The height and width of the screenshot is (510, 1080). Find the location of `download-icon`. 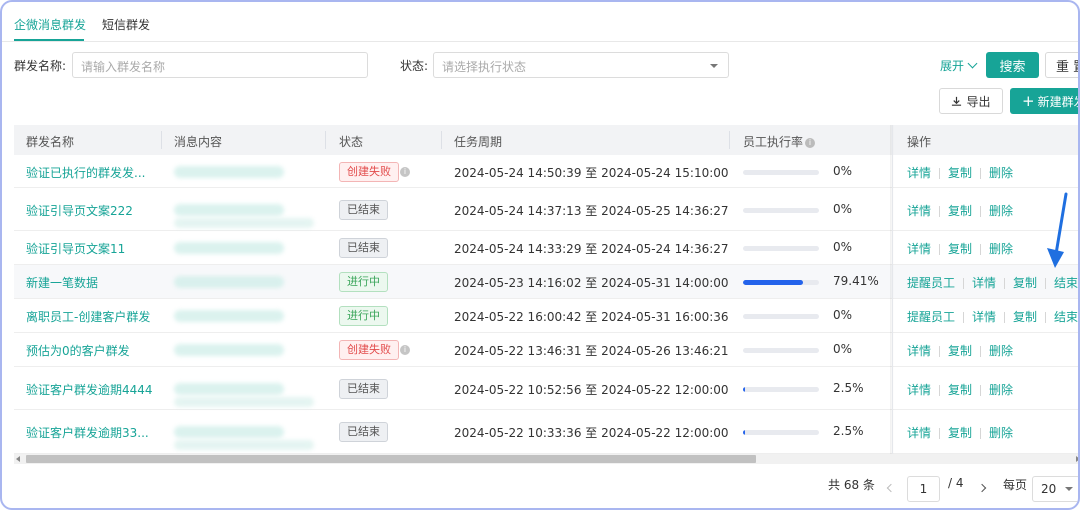

download-icon is located at coordinates (957, 101).